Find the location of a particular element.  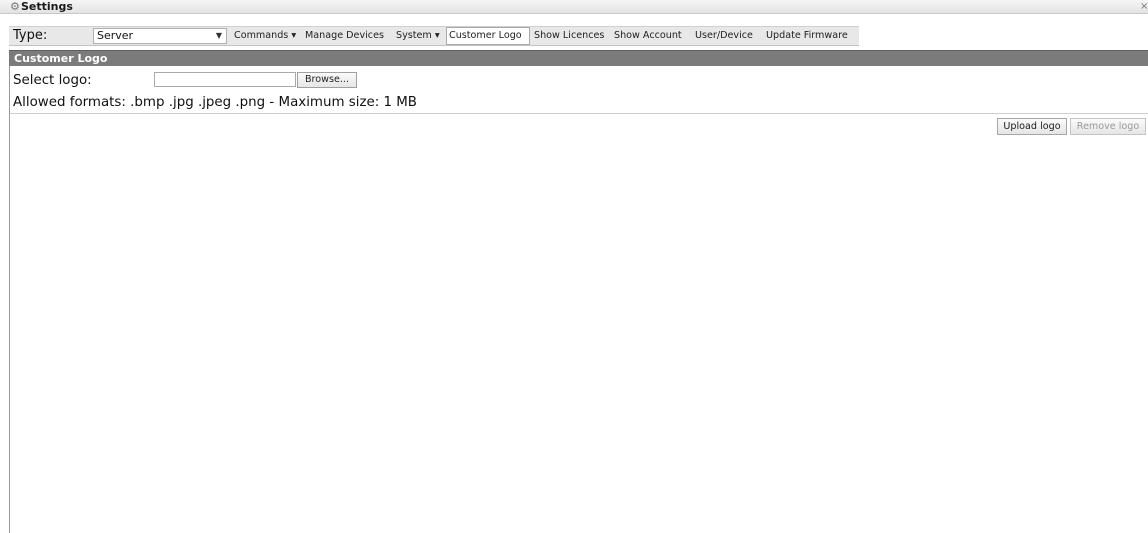

type-label: Type: is located at coordinates (30, 35).